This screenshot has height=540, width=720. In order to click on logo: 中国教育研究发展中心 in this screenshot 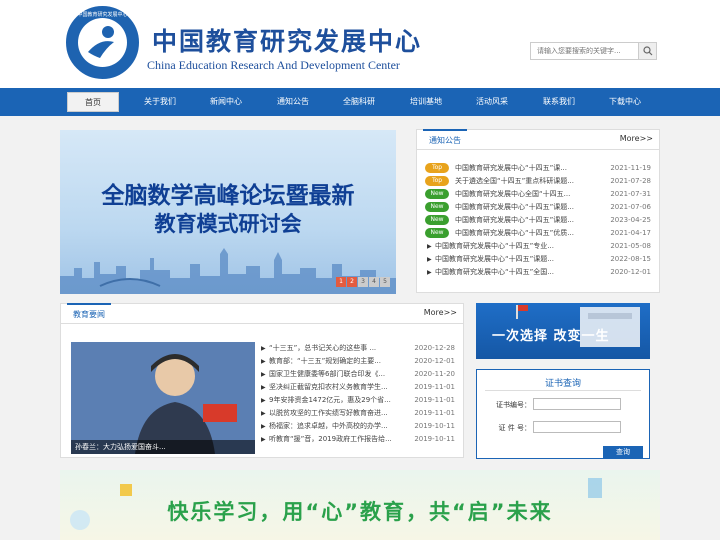, I will do `click(102, 42)`.